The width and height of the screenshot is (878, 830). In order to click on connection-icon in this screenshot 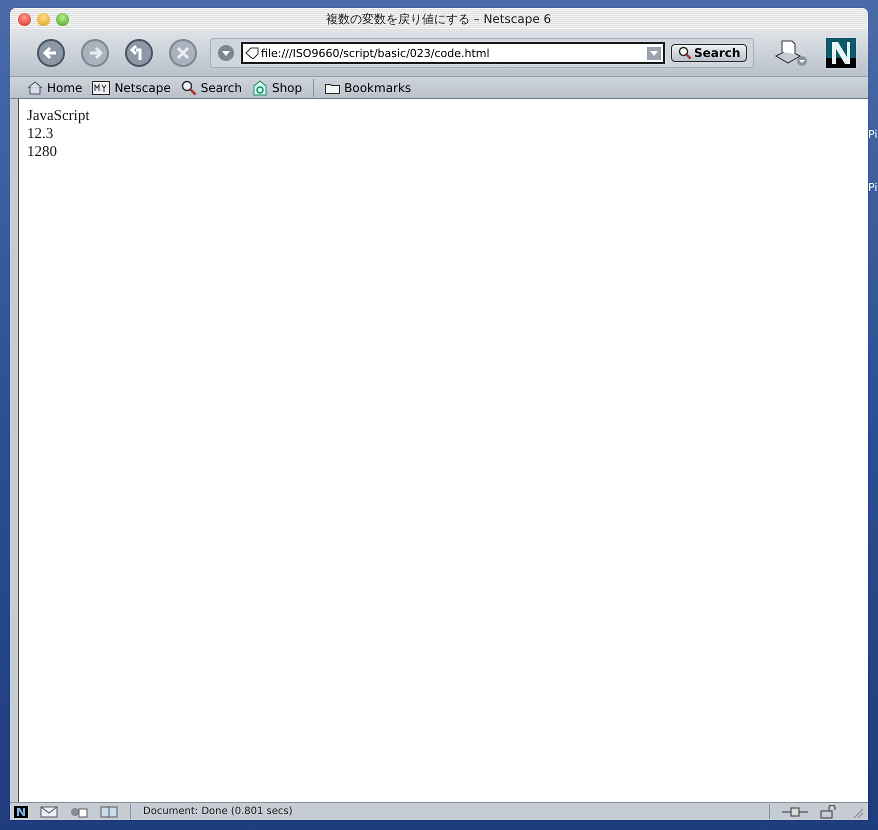, I will do `click(795, 812)`.